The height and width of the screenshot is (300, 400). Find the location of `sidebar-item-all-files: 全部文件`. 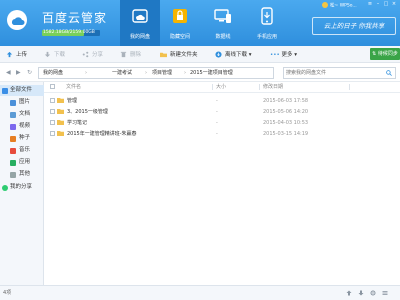

sidebar-item-all-files: 全部文件 is located at coordinates (22, 90).